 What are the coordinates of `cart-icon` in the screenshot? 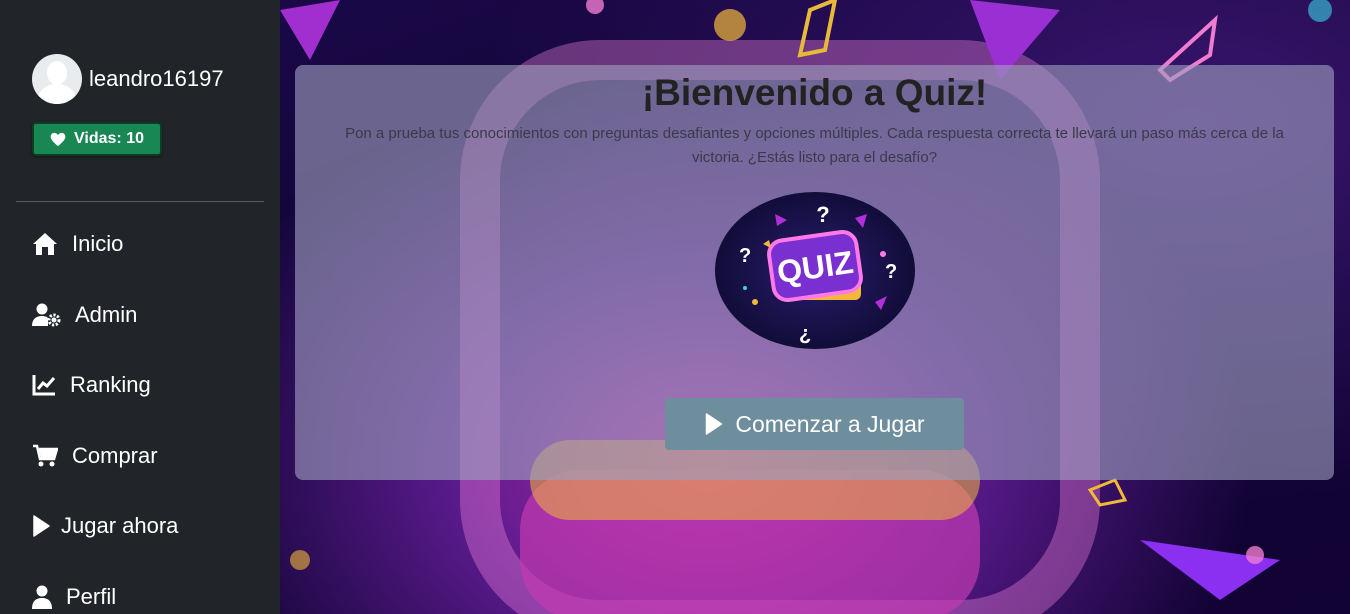 It's located at (45, 455).